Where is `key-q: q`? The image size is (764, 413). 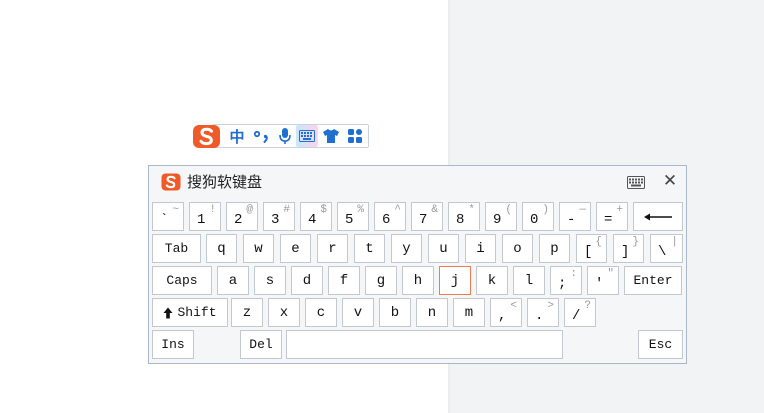
key-q: q is located at coordinates (221, 248).